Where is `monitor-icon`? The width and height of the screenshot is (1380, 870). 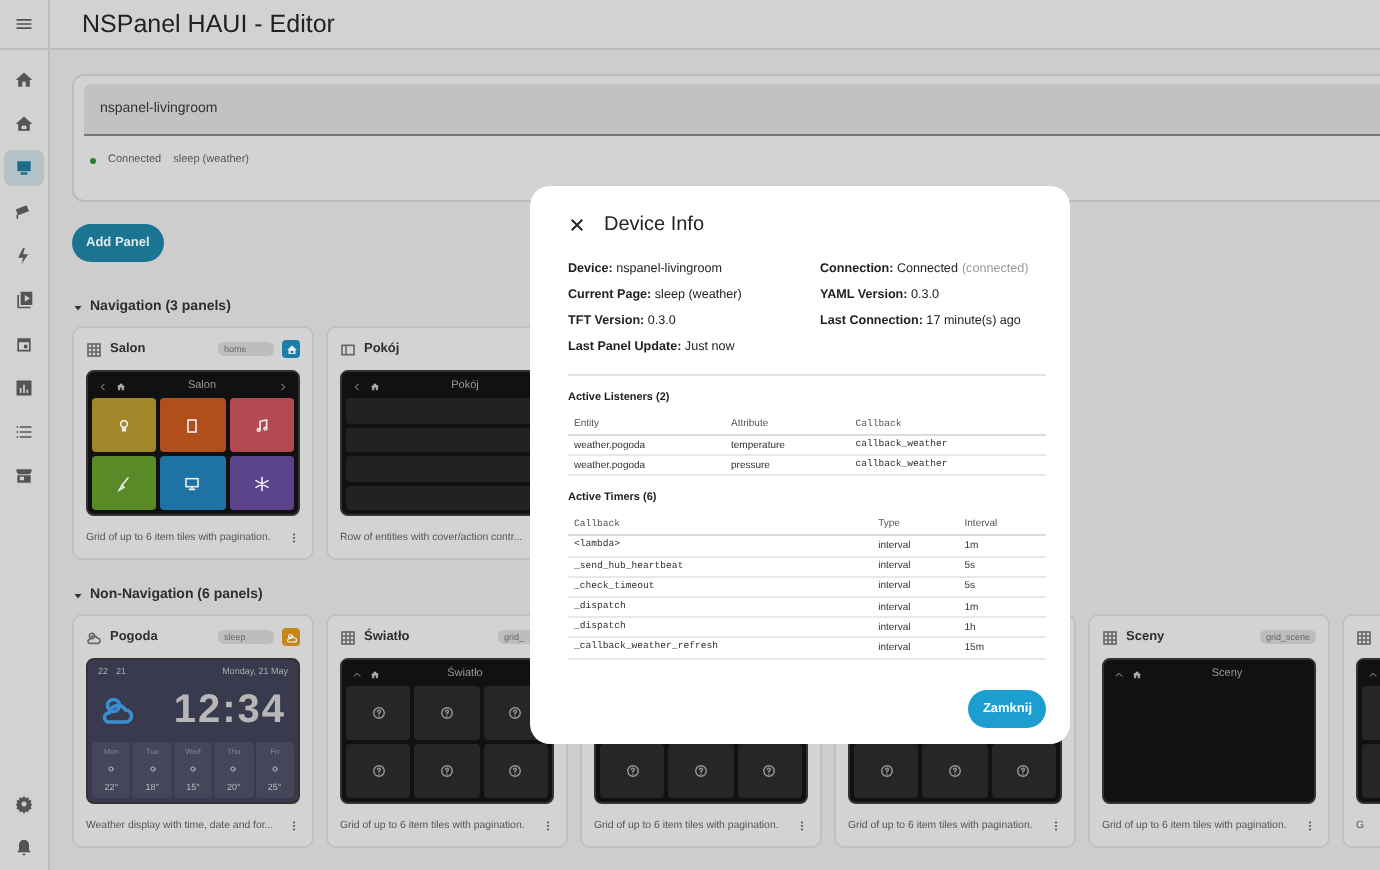 monitor-icon is located at coordinates (192, 483).